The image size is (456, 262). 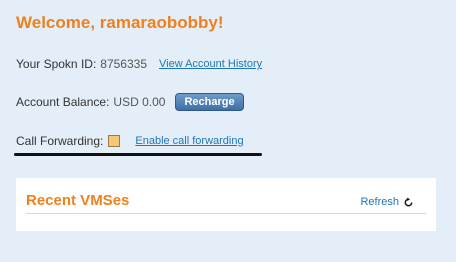 I want to click on account-balance-value: USD 0.00, so click(x=139, y=102).